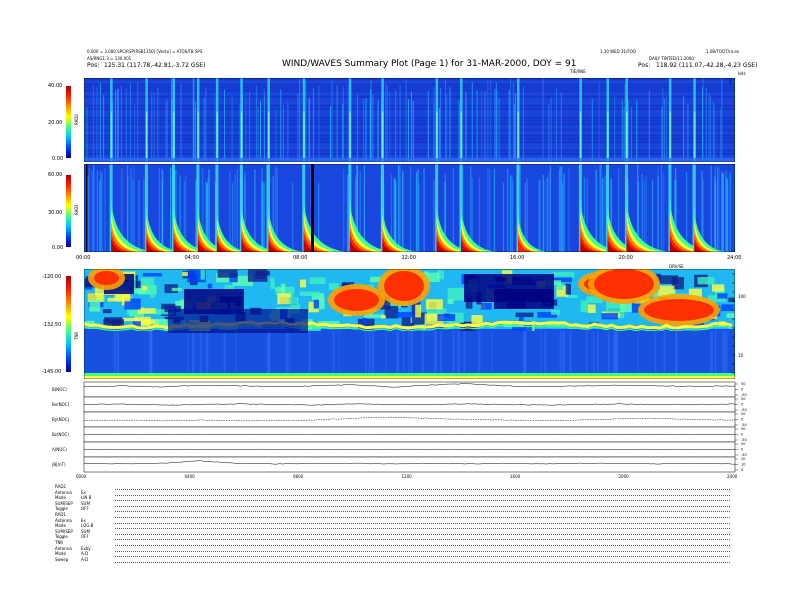 The image size is (792, 612). I want to click on header-right-line3: 1.0B/TOOT/ra.ex, so click(723, 51).